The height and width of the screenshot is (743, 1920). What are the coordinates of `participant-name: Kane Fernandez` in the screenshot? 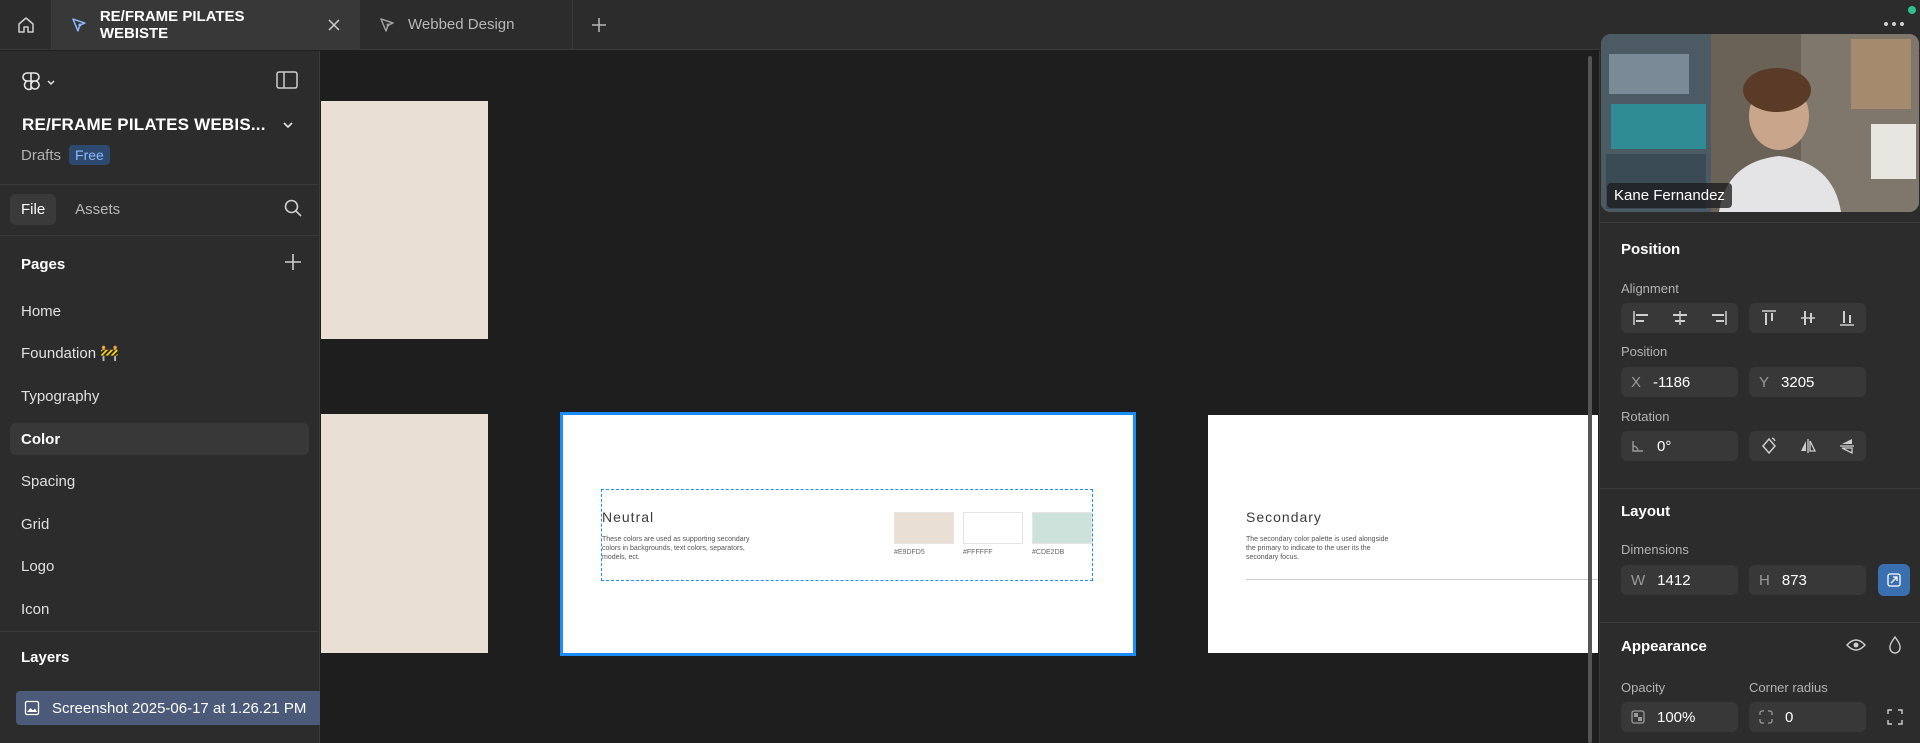 It's located at (1669, 195).